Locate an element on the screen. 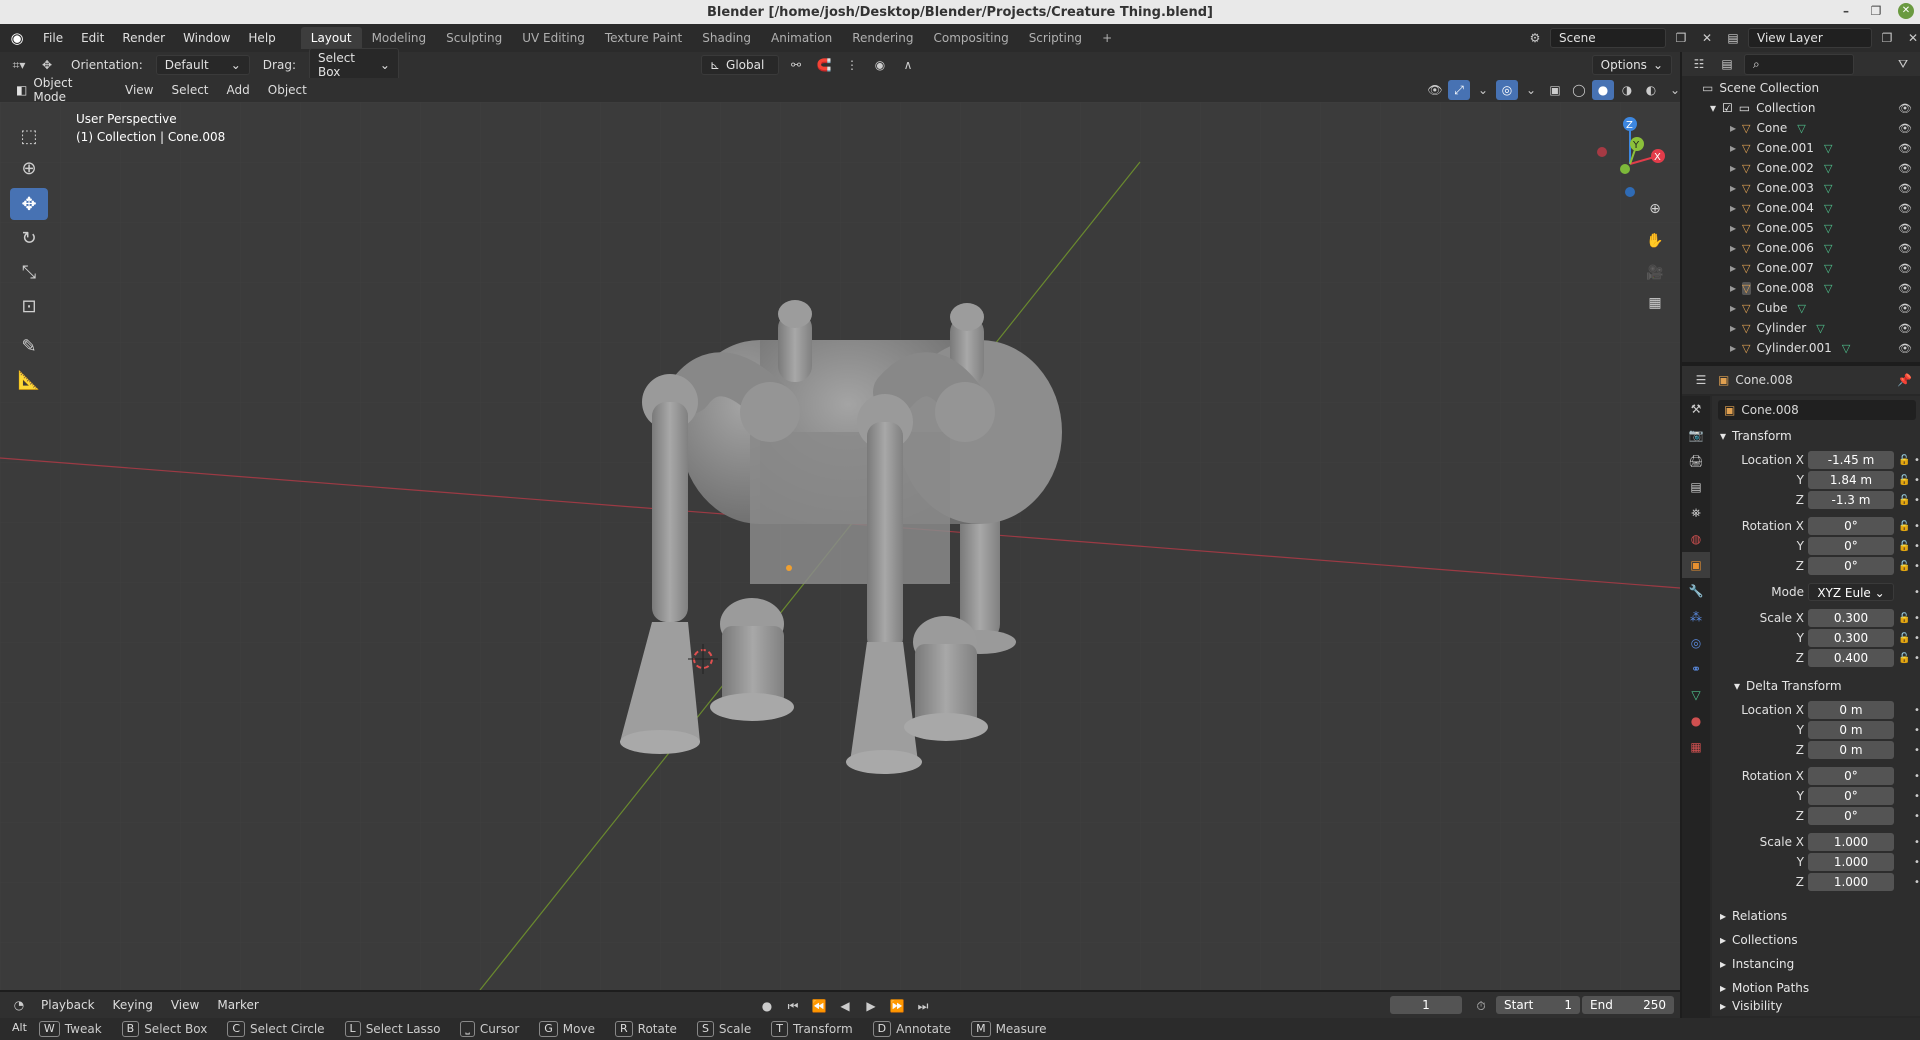 This screenshot has height=1040, width=1920. outliner-item-cone-006: ▸ ▽ Cone.006 ▽ 👁 is located at coordinates (1801, 248).